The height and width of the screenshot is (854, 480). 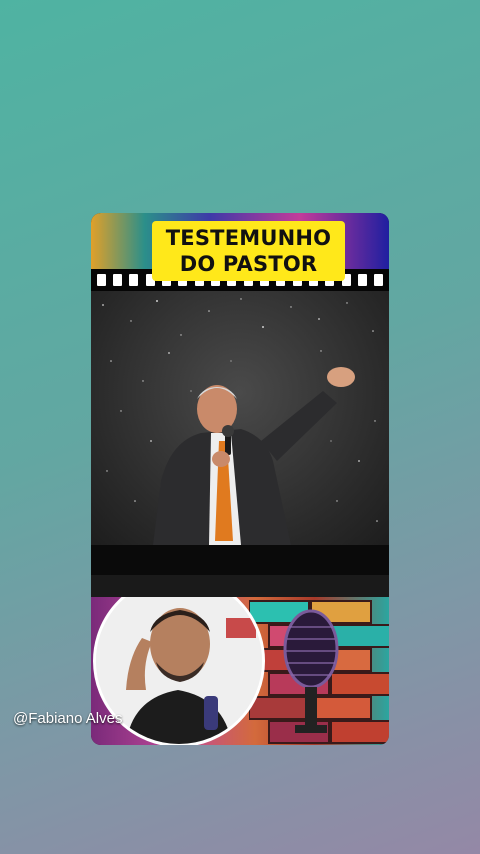 I want to click on video-title-banner: TESTEMUNHO DO PASTOR, so click(x=248, y=251).